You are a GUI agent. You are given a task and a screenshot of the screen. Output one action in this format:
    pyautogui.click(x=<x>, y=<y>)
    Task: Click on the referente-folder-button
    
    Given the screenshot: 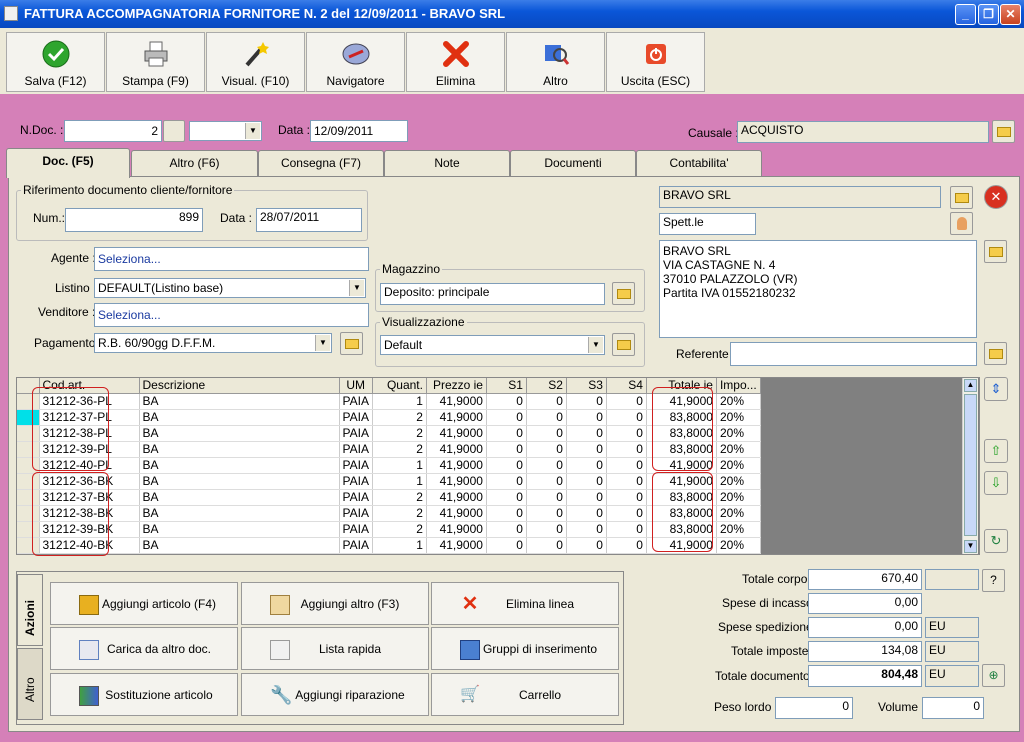 What is the action you would take?
    pyautogui.click(x=995, y=353)
    